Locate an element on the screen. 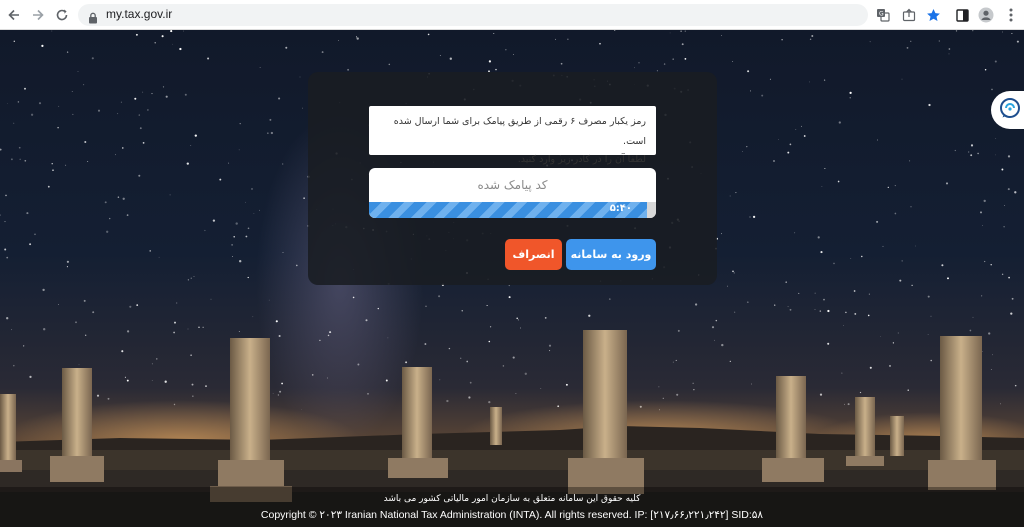 The width and height of the screenshot is (1024, 527). timer-progress-bar: ۵:۴۰ is located at coordinates (512, 210).